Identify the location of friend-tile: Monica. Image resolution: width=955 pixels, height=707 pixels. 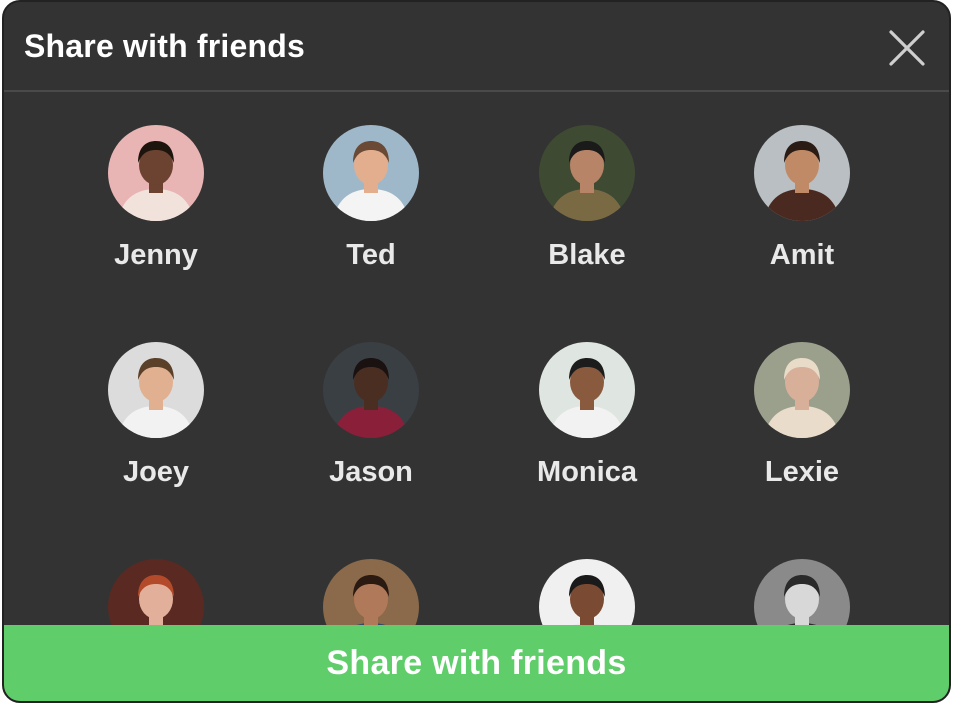
(587, 432).